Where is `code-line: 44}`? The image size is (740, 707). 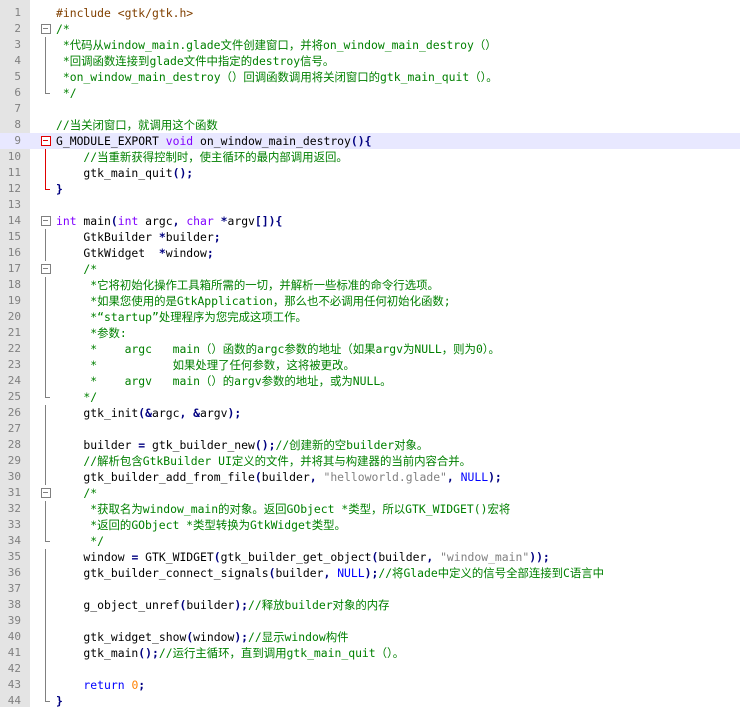
code-line: 44} is located at coordinates (370, 700).